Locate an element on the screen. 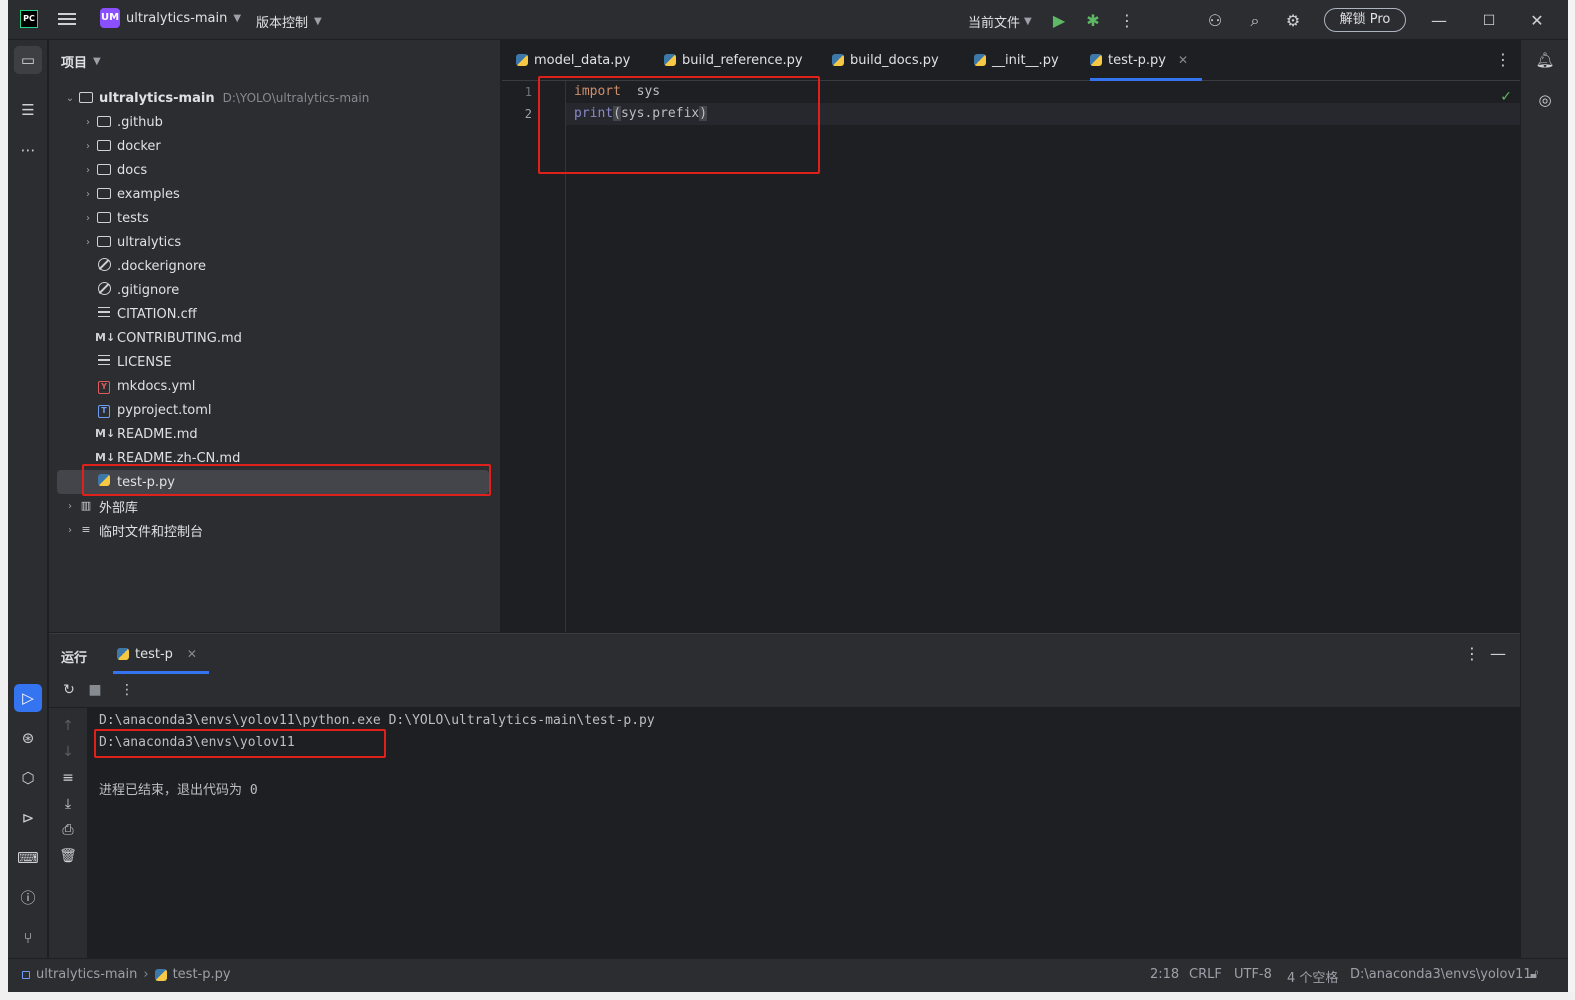 This screenshot has height=1000, width=1575. structure-icon: ☰ is located at coordinates (28, 110).